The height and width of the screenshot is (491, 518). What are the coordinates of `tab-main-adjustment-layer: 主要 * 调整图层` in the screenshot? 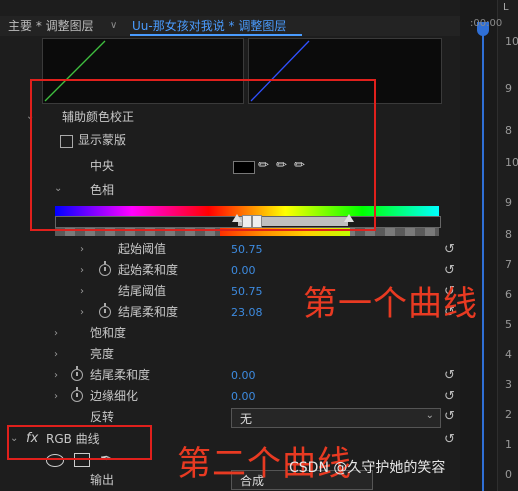 It's located at (51, 26).